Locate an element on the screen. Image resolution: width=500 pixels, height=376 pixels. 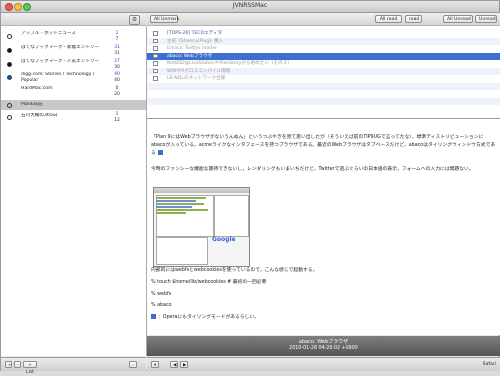
entry-row: [TOPS-20] TECOエディタ is located at coordinates (323, 34).